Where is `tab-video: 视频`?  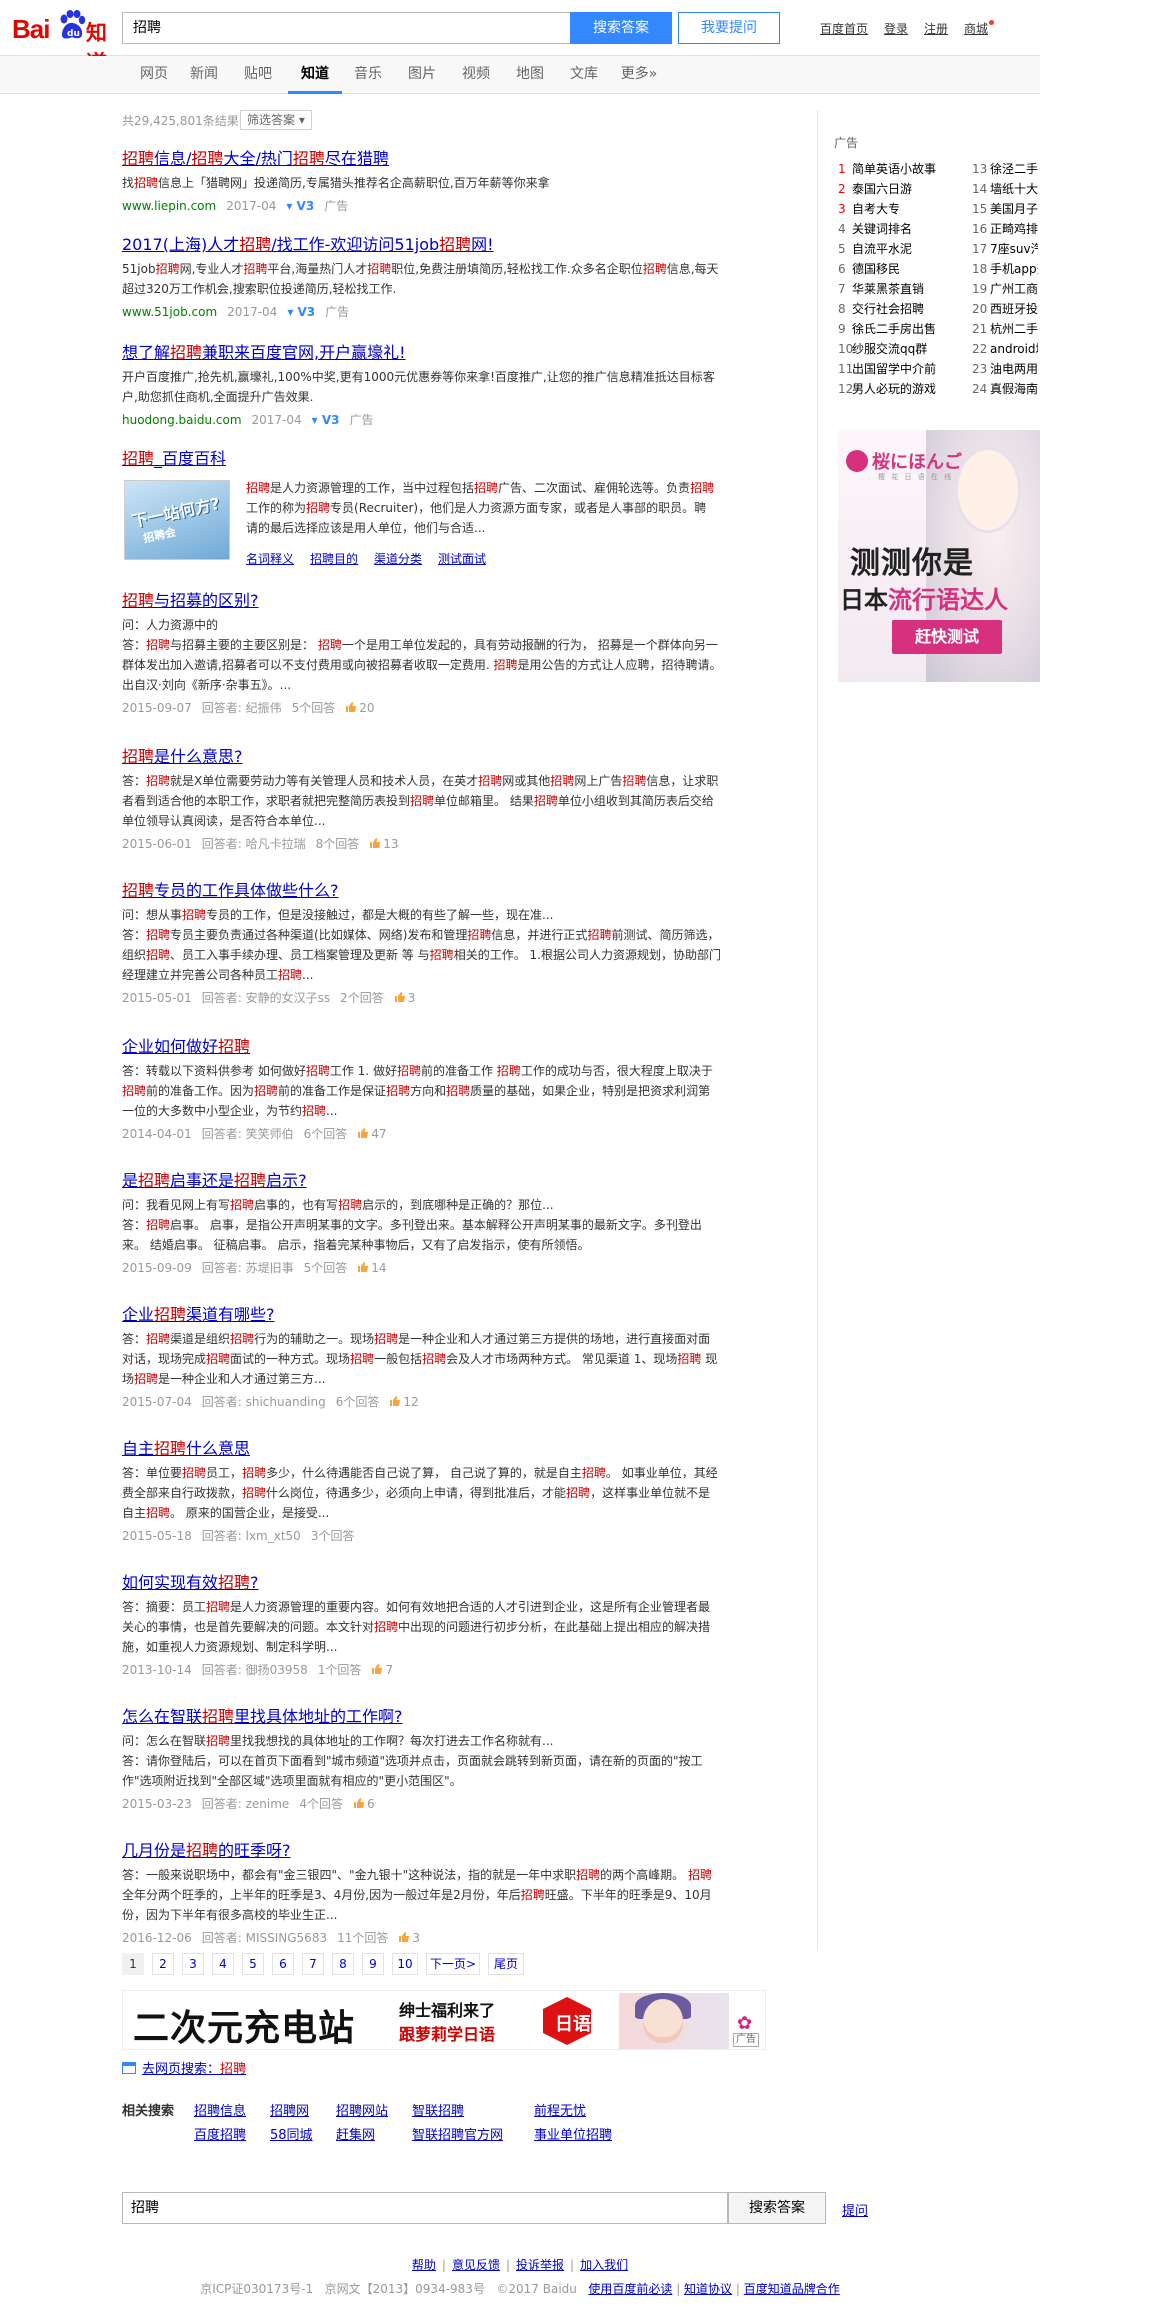
tab-video: 视频 is located at coordinates (476, 75).